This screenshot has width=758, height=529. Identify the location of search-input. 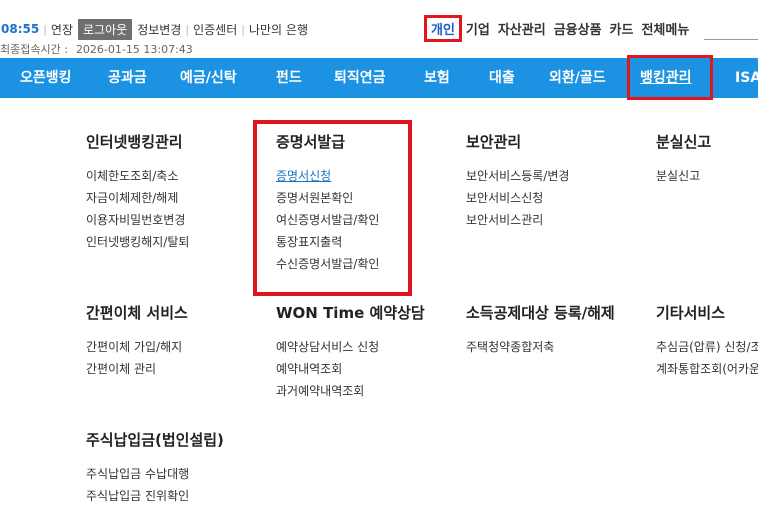
(731, 39).